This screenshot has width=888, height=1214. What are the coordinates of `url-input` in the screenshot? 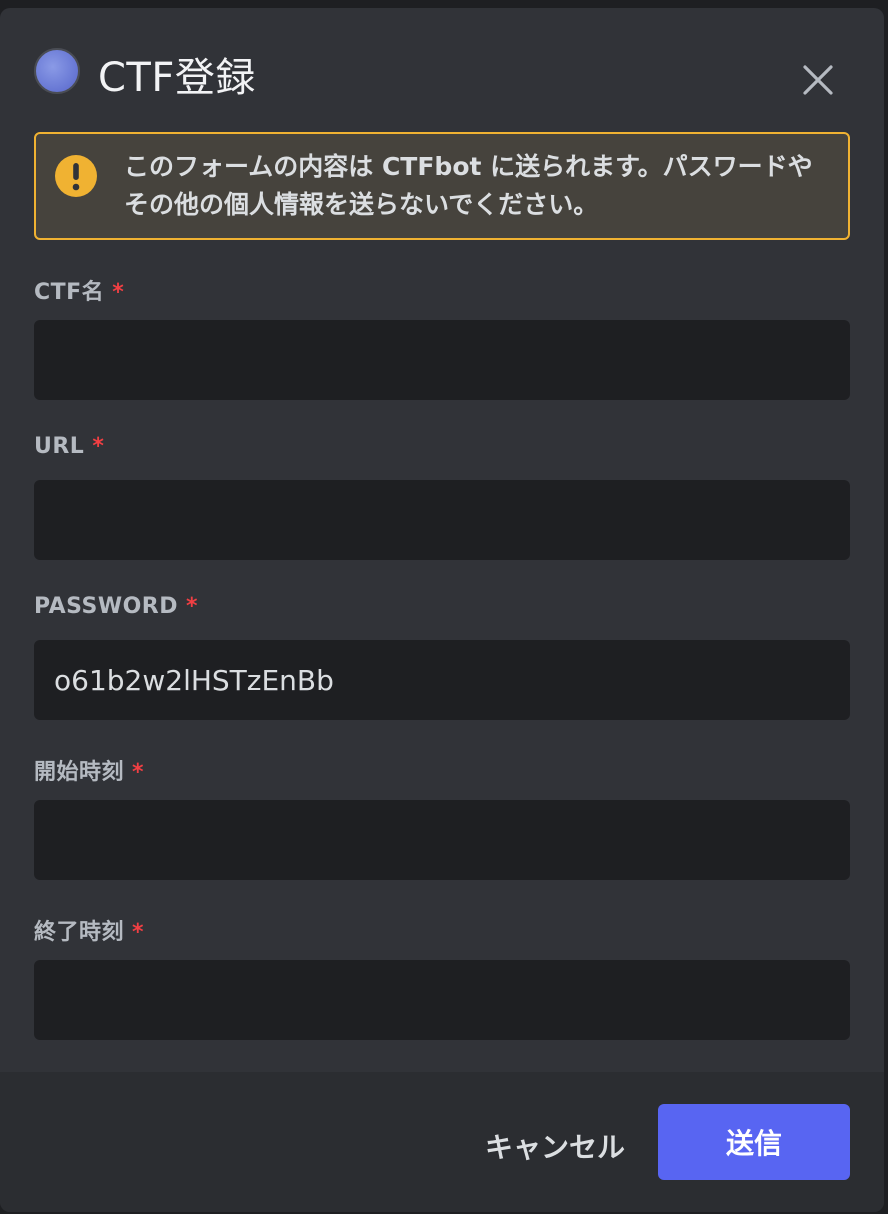 It's located at (442, 520).